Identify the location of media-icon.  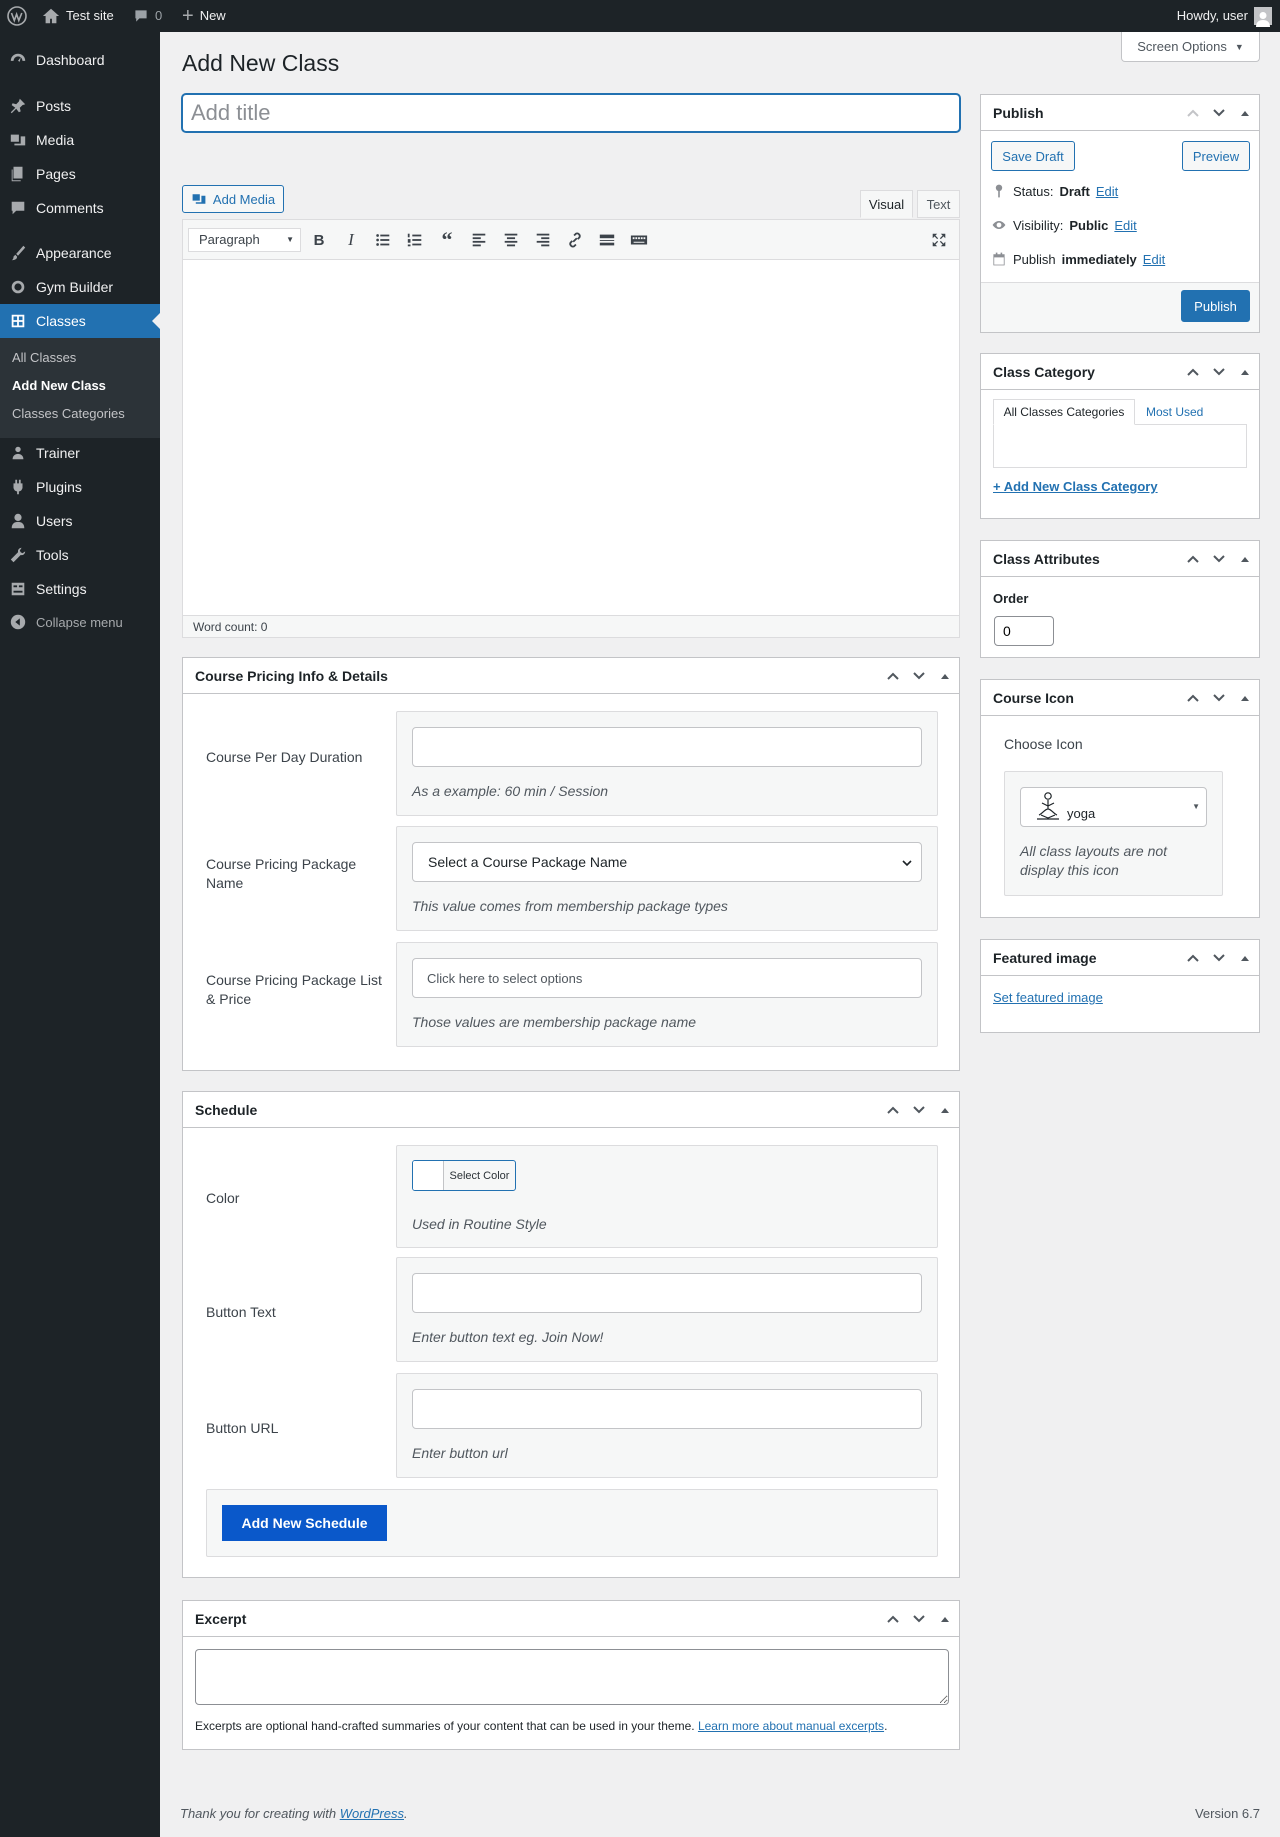
(199, 199).